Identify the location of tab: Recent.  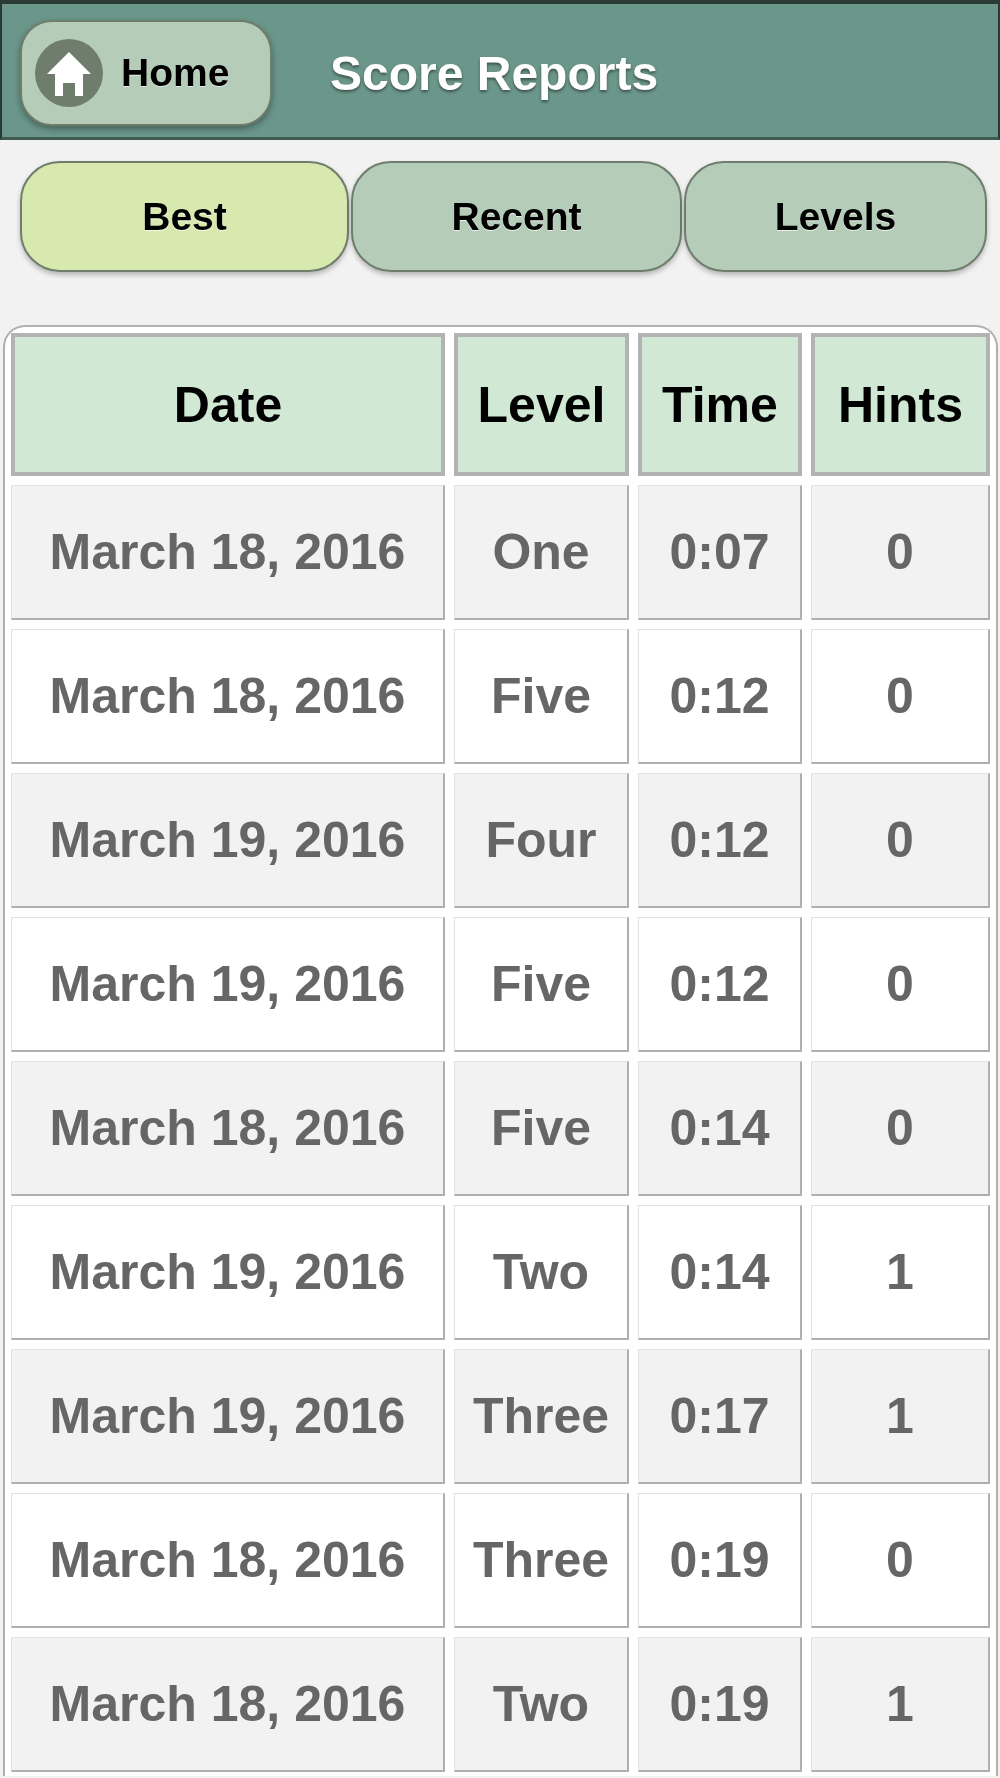
(516, 216).